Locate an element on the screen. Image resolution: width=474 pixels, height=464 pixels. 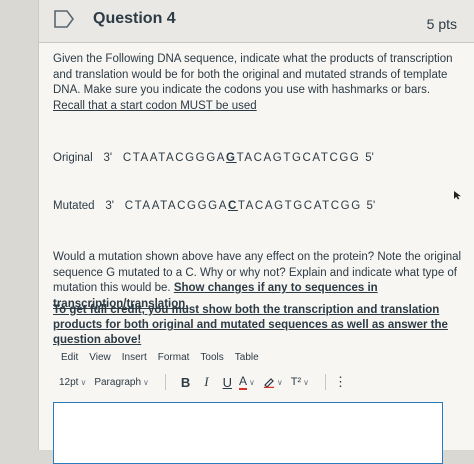
font-size-value: 12pt is located at coordinates (69, 382).